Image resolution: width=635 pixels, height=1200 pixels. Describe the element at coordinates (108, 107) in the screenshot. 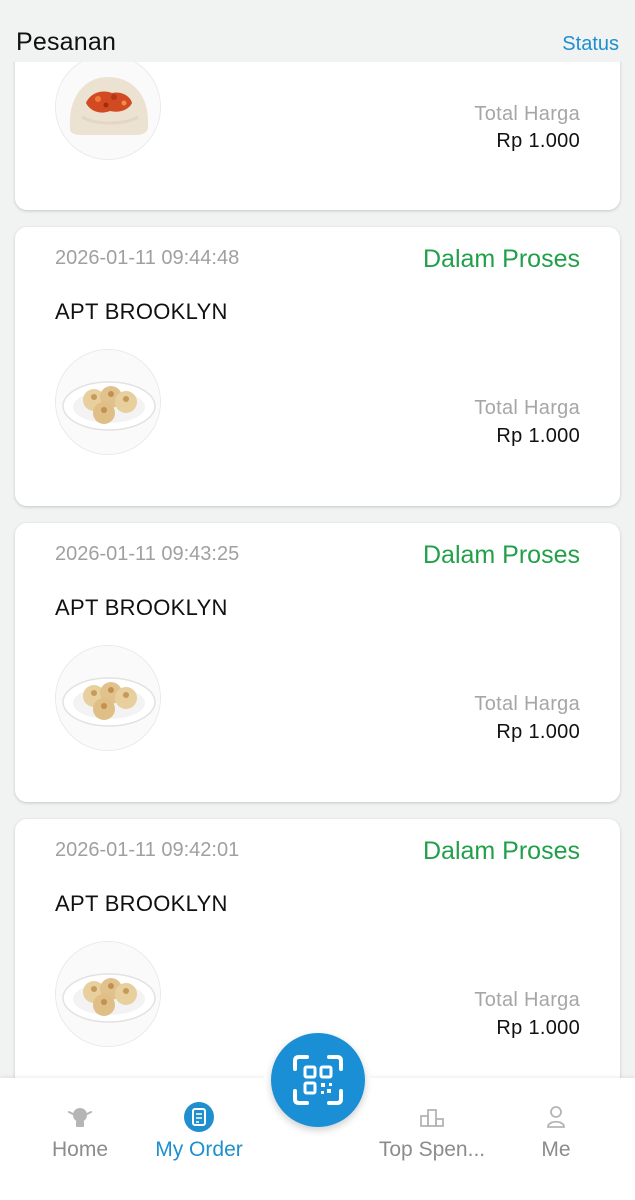

I see `bun-pizza-icon` at that location.